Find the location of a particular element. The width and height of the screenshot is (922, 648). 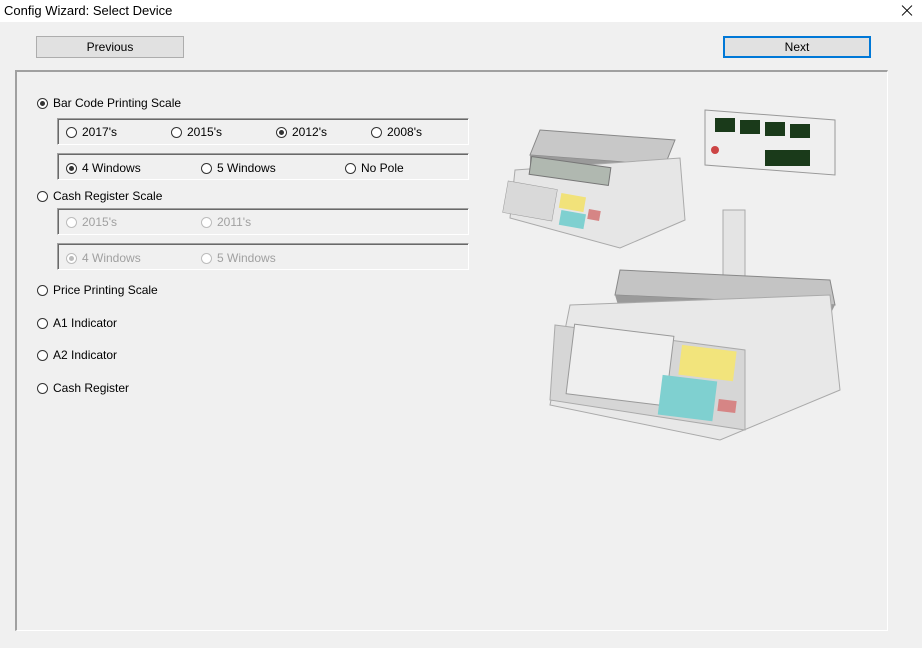

radio-crs-4-windows: 4 Windows is located at coordinates (103, 258).